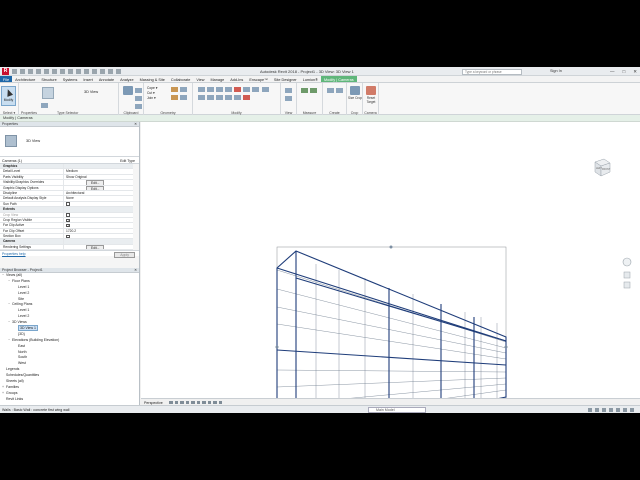  What do you see at coordinates (597, 410) in the screenshot?
I see `select-links-icon` at bounding box center [597, 410].